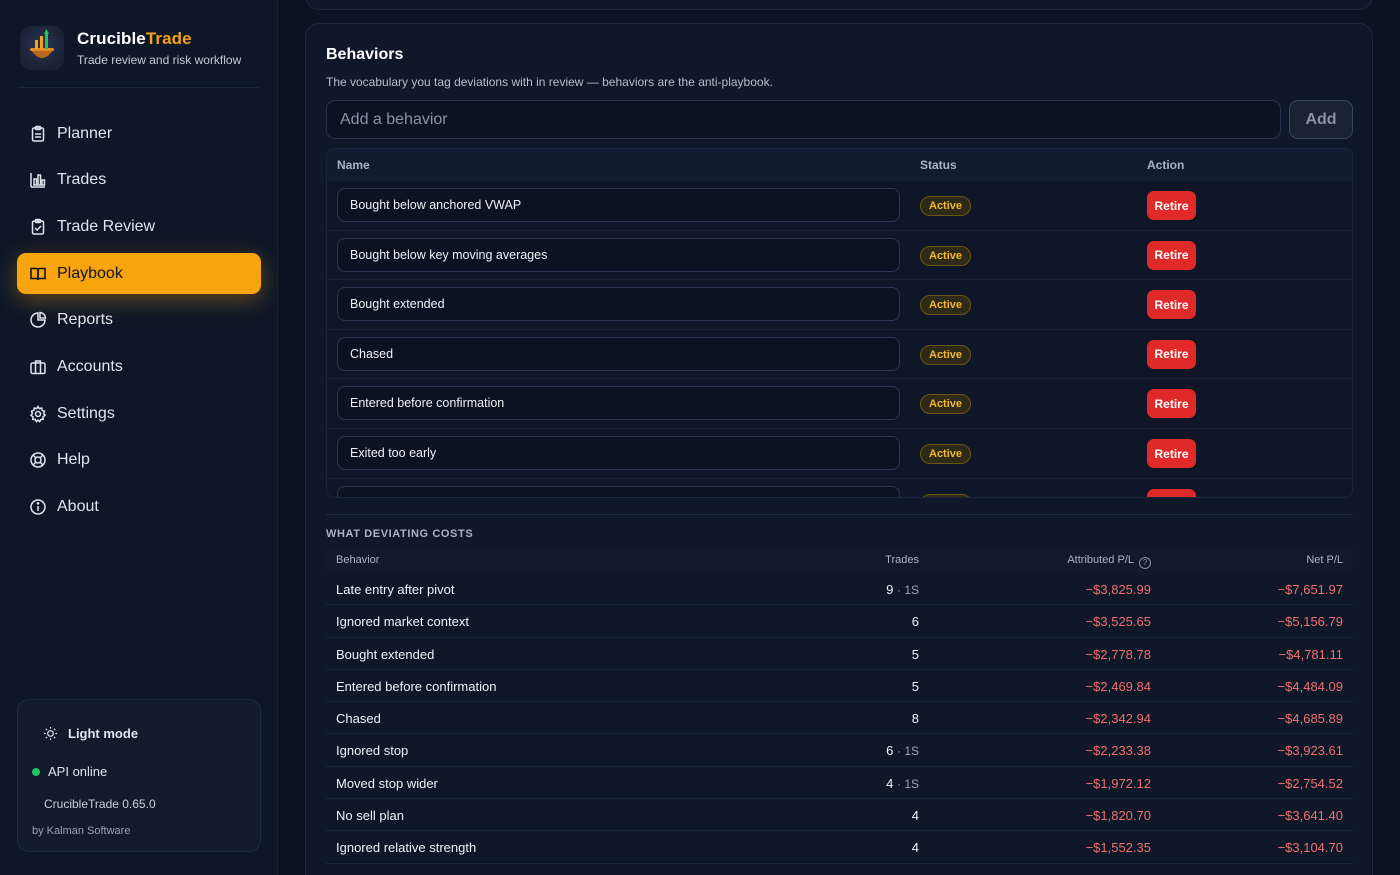  Describe the element at coordinates (1118, 816) in the screenshot. I see `attributed-pl-cell: −$1,820.70` at that location.